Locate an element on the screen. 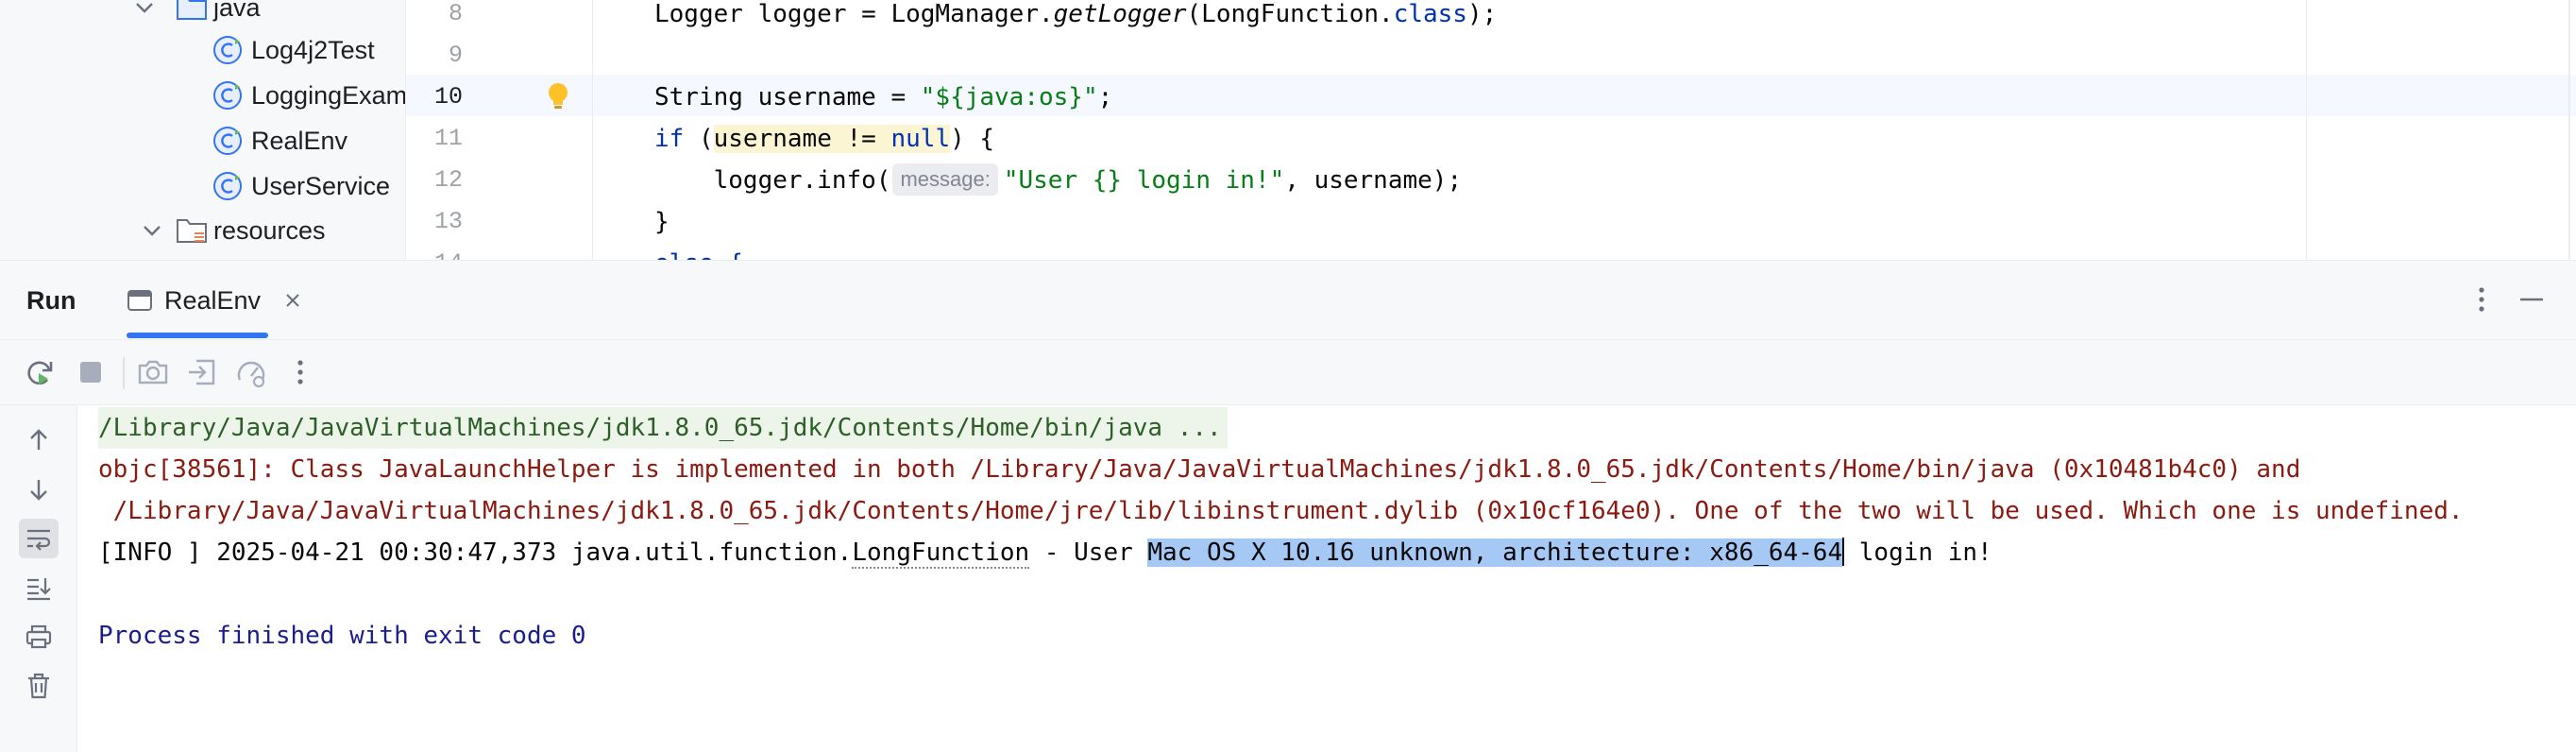  parameter-hint: message: is located at coordinates (945, 179).